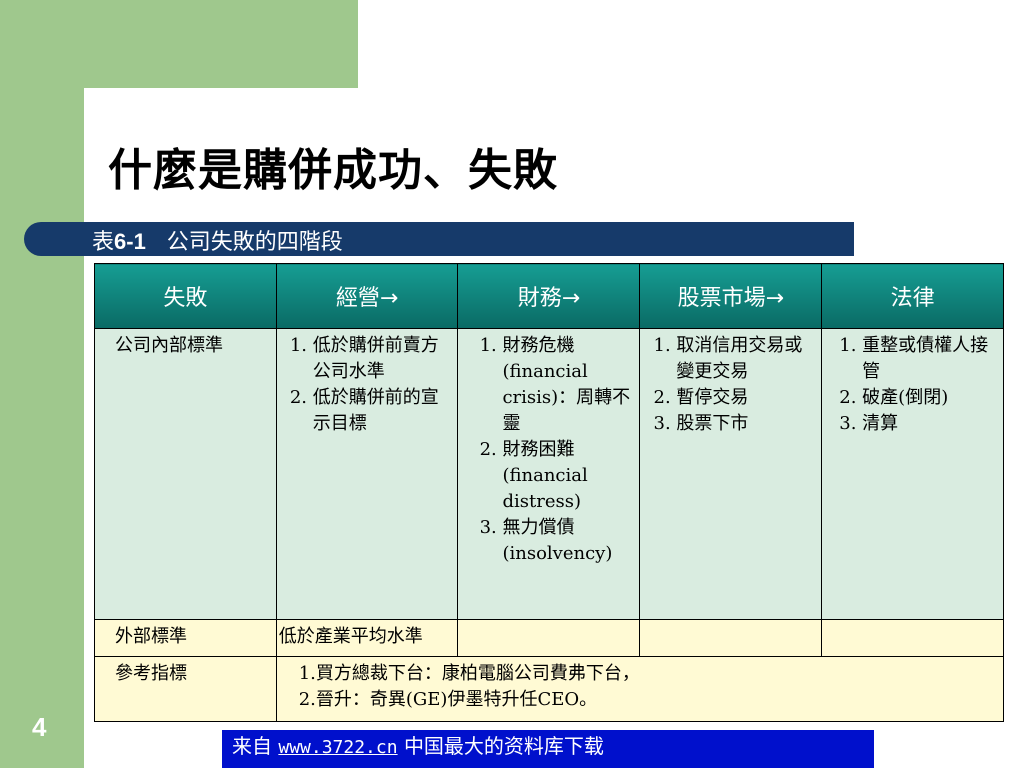 The image size is (1024, 768). I want to click on table-header-row: 失敗 經營→ 財務→ 股票市場→ 法律, so click(549, 296).